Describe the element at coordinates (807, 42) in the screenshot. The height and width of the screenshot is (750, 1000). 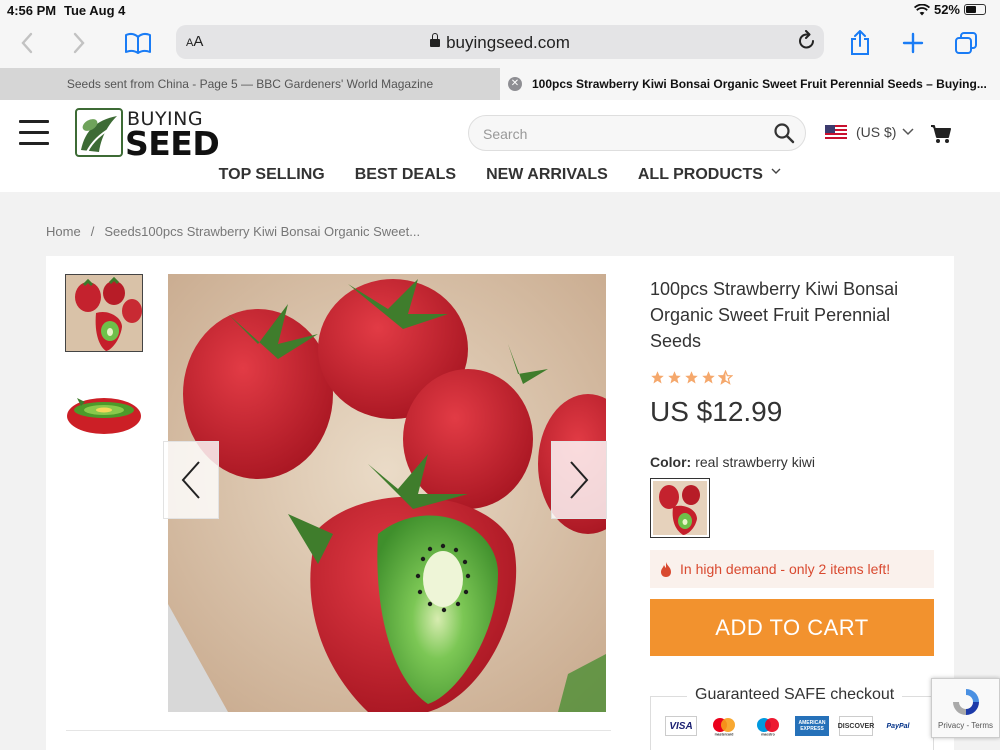
I see `reload-icon` at that location.